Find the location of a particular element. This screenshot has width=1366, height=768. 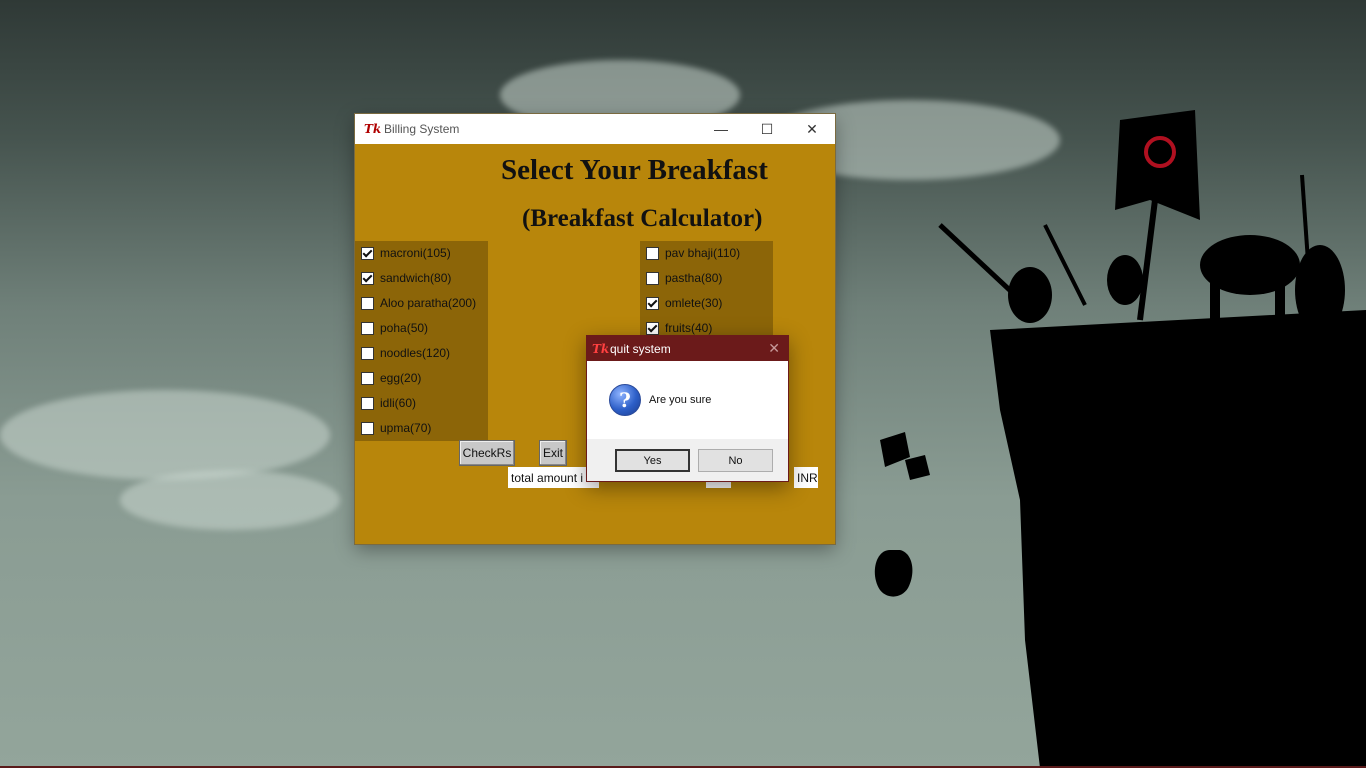

item-label: poha(50) is located at coordinates (404, 328).